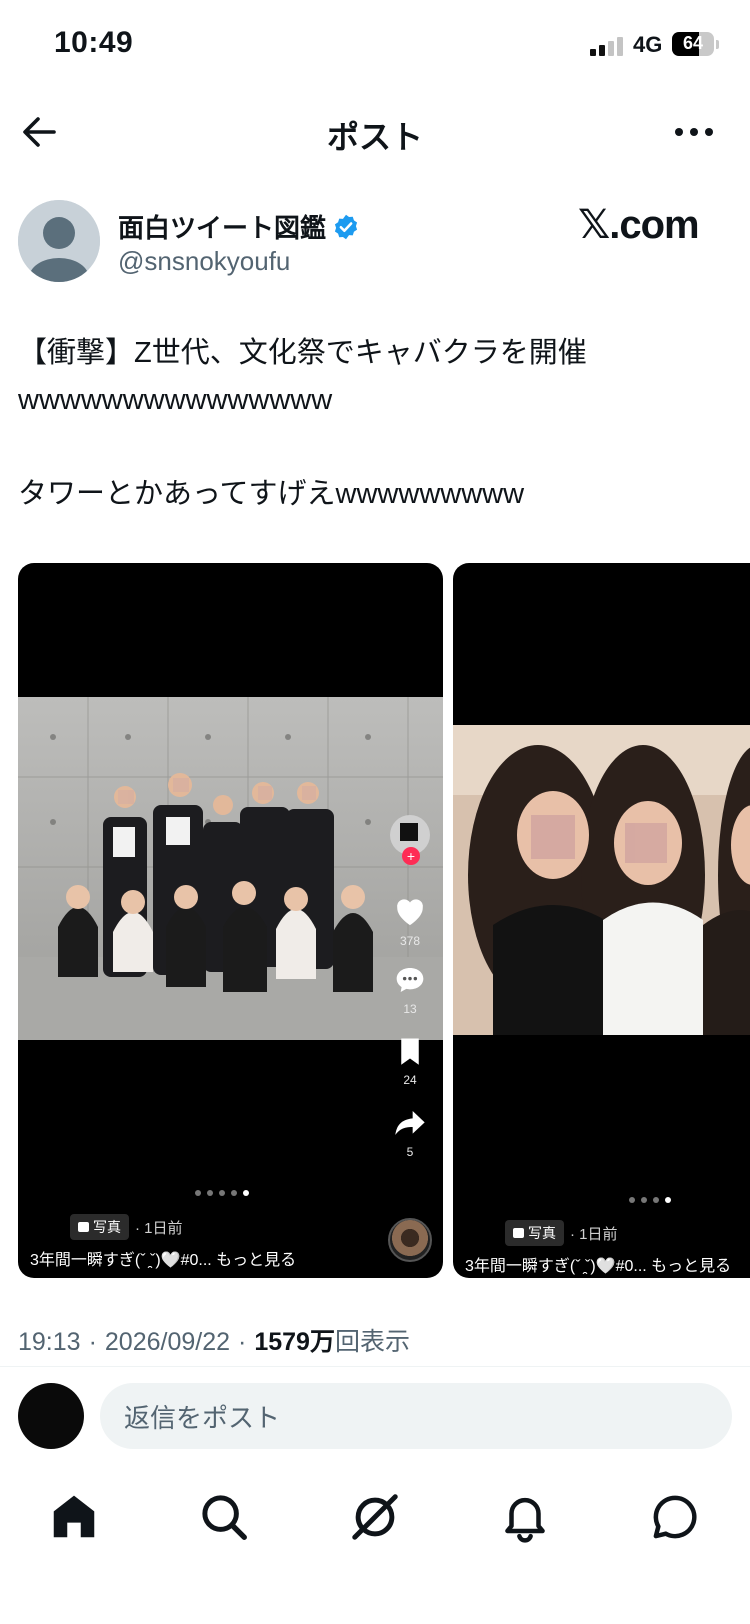 The height and width of the screenshot is (1624, 750). I want to click on bookmark-icon, so click(410, 1051).